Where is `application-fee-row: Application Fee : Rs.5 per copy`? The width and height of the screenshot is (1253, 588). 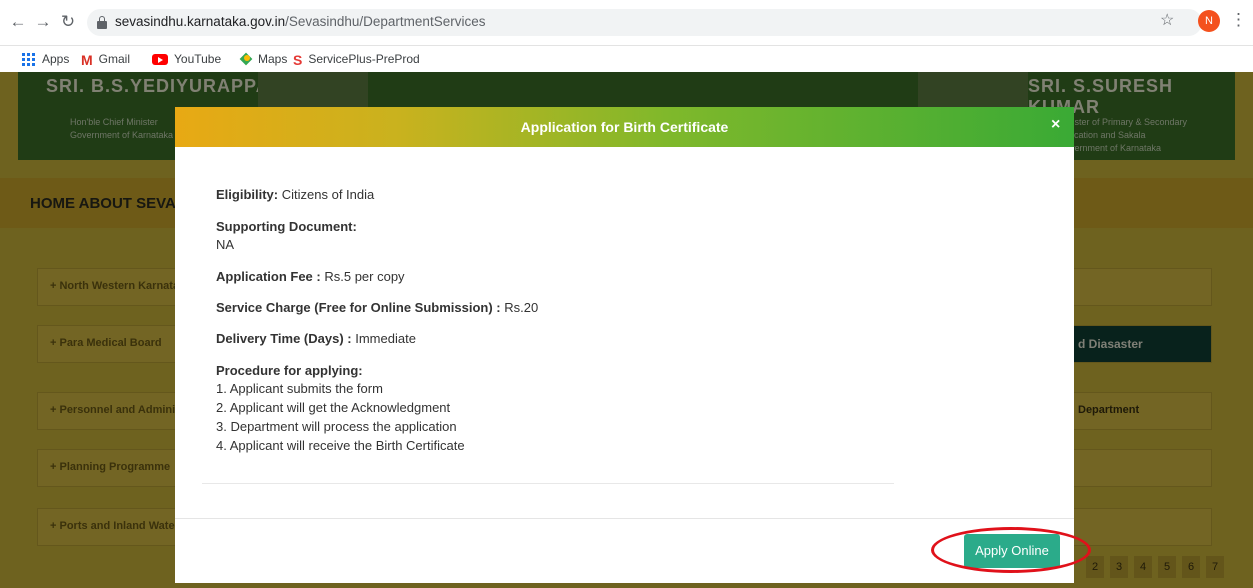
application-fee-row: Application Fee : Rs.5 per copy is located at coordinates (310, 276).